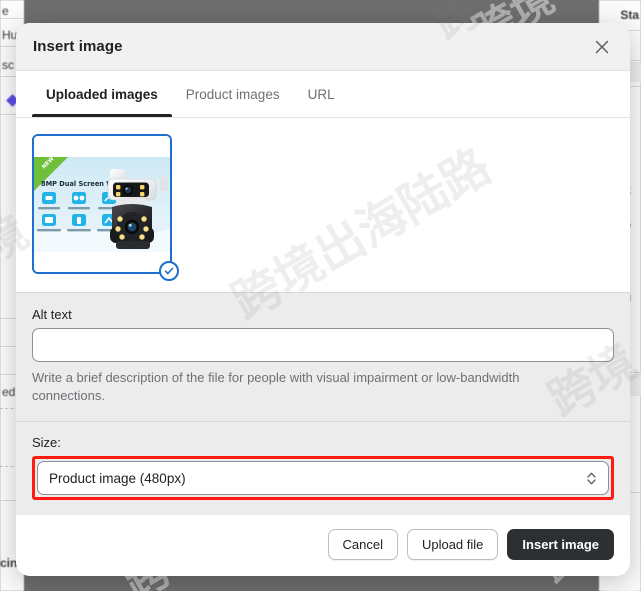 Image resolution: width=641 pixels, height=591 pixels. Describe the element at coordinates (560, 544) in the screenshot. I see `insert-image-button: Insert image` at that location.